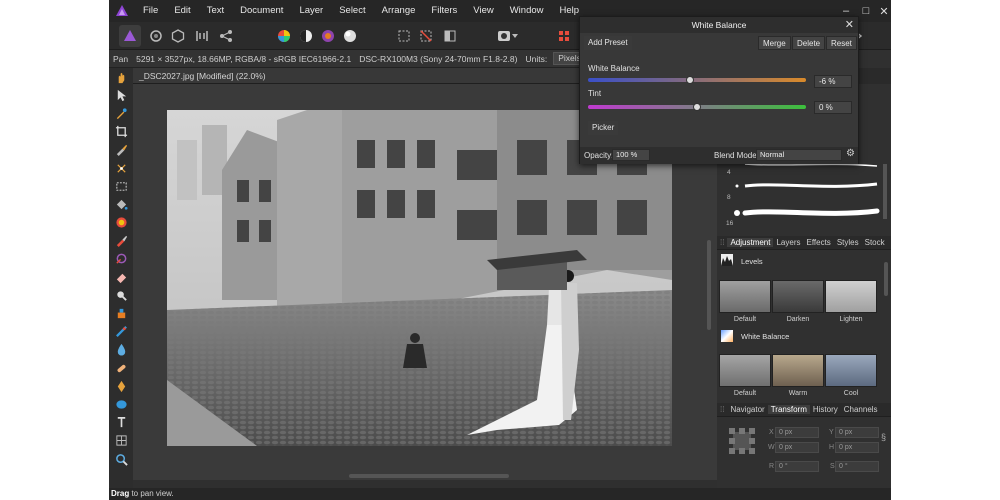  Describe the element at coordinates (121, 423) in the screenshot. I see `text-tool-icon` at that location.